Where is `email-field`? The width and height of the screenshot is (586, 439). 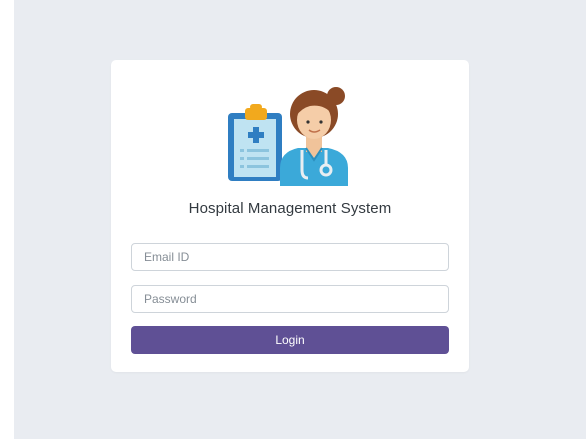
email-field is located at coordinates (290, 257).